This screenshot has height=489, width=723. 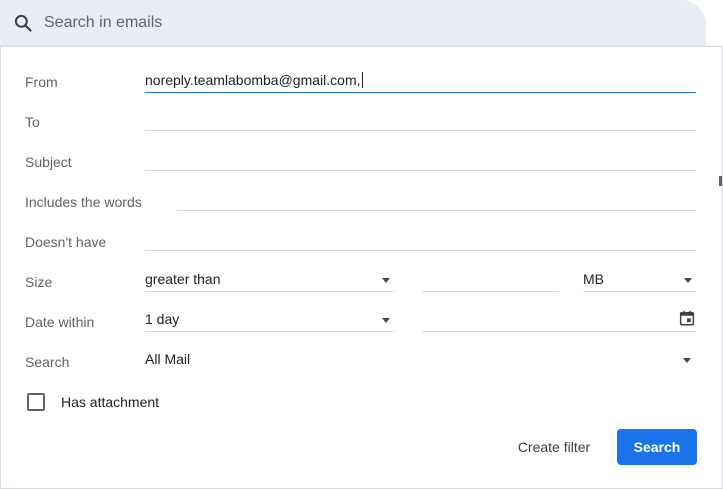 What do you see at coordinates (23, 23) in the screenshot?
I see `search-icon` at bounding box center [23, 23].